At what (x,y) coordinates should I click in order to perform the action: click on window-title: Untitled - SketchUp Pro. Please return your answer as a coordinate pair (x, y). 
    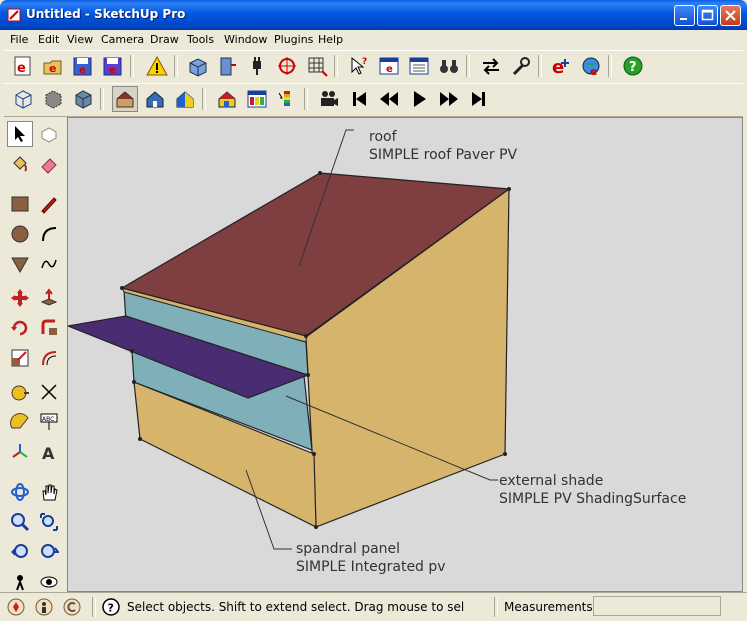
    Looking at the image, I should click on (106, 14).